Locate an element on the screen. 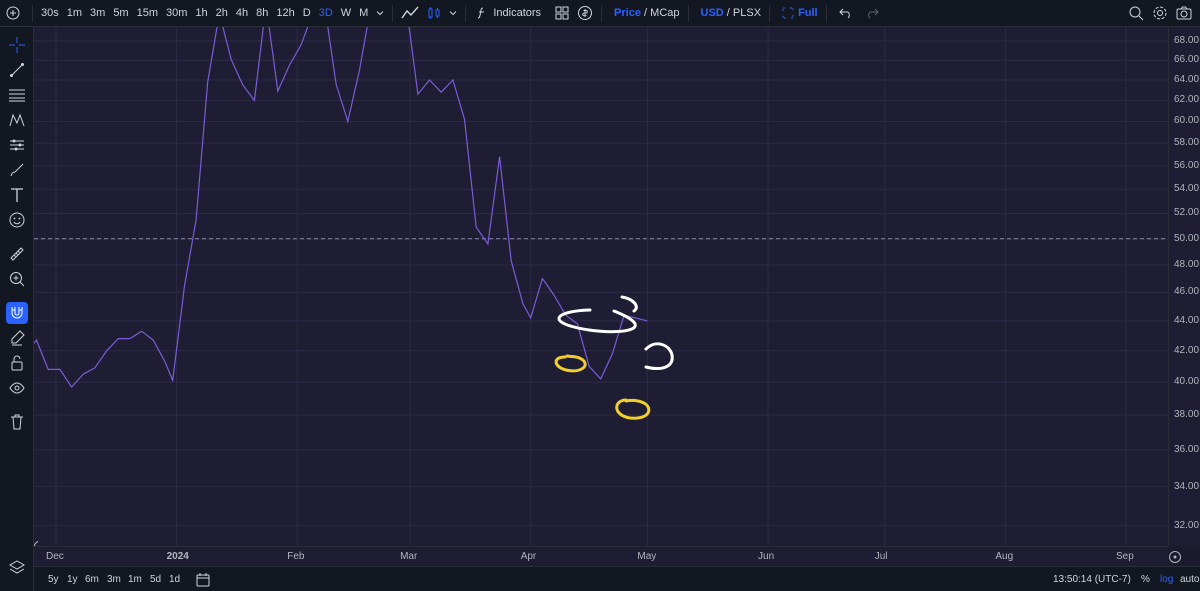  y-tick-label: 40.00 is located at coordinates (1187, 382).